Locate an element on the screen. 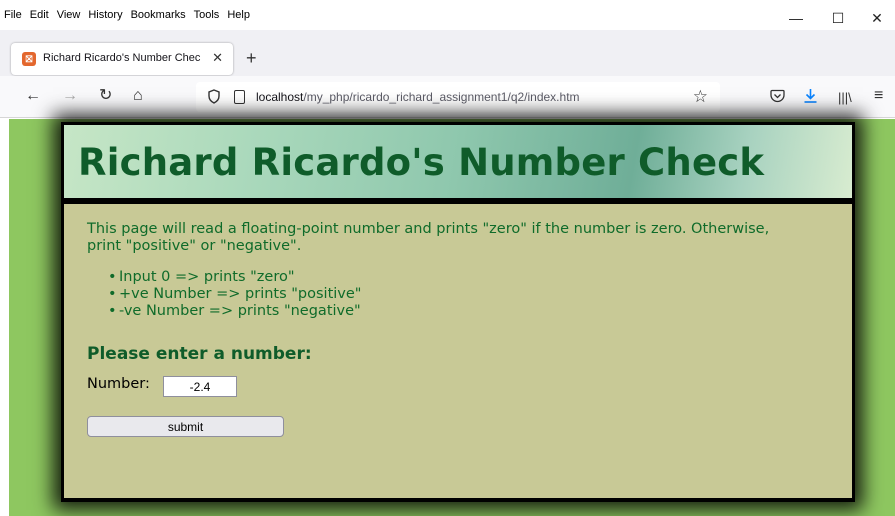  submit-button: submit is located at coordinates (185, 426).